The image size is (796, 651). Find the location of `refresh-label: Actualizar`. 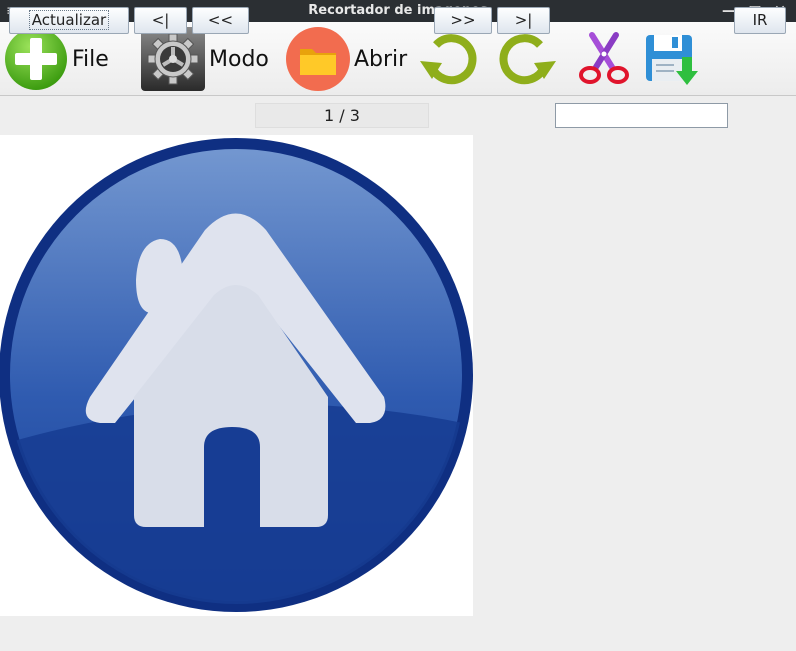

refresh-label: Actualizar is located at coordinates (69, 20).